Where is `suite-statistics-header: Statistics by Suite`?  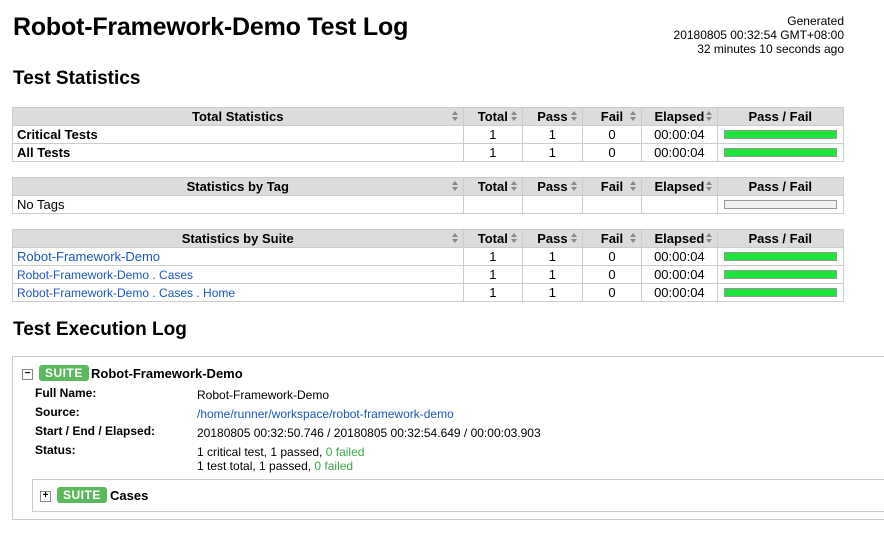
suite-statistics-header: Statistics by Suite is located at coordinates (238, 238).